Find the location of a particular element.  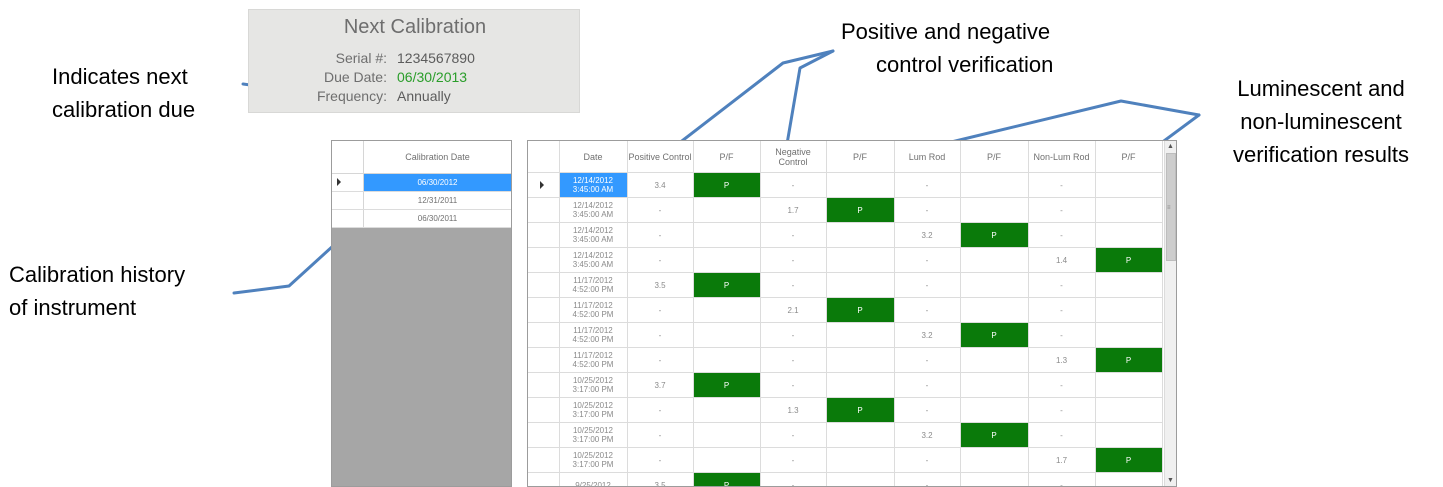

table-row: 10/25/2012 3:17:00 PM 3.7 P - - - is located at coordinates (845, 385).